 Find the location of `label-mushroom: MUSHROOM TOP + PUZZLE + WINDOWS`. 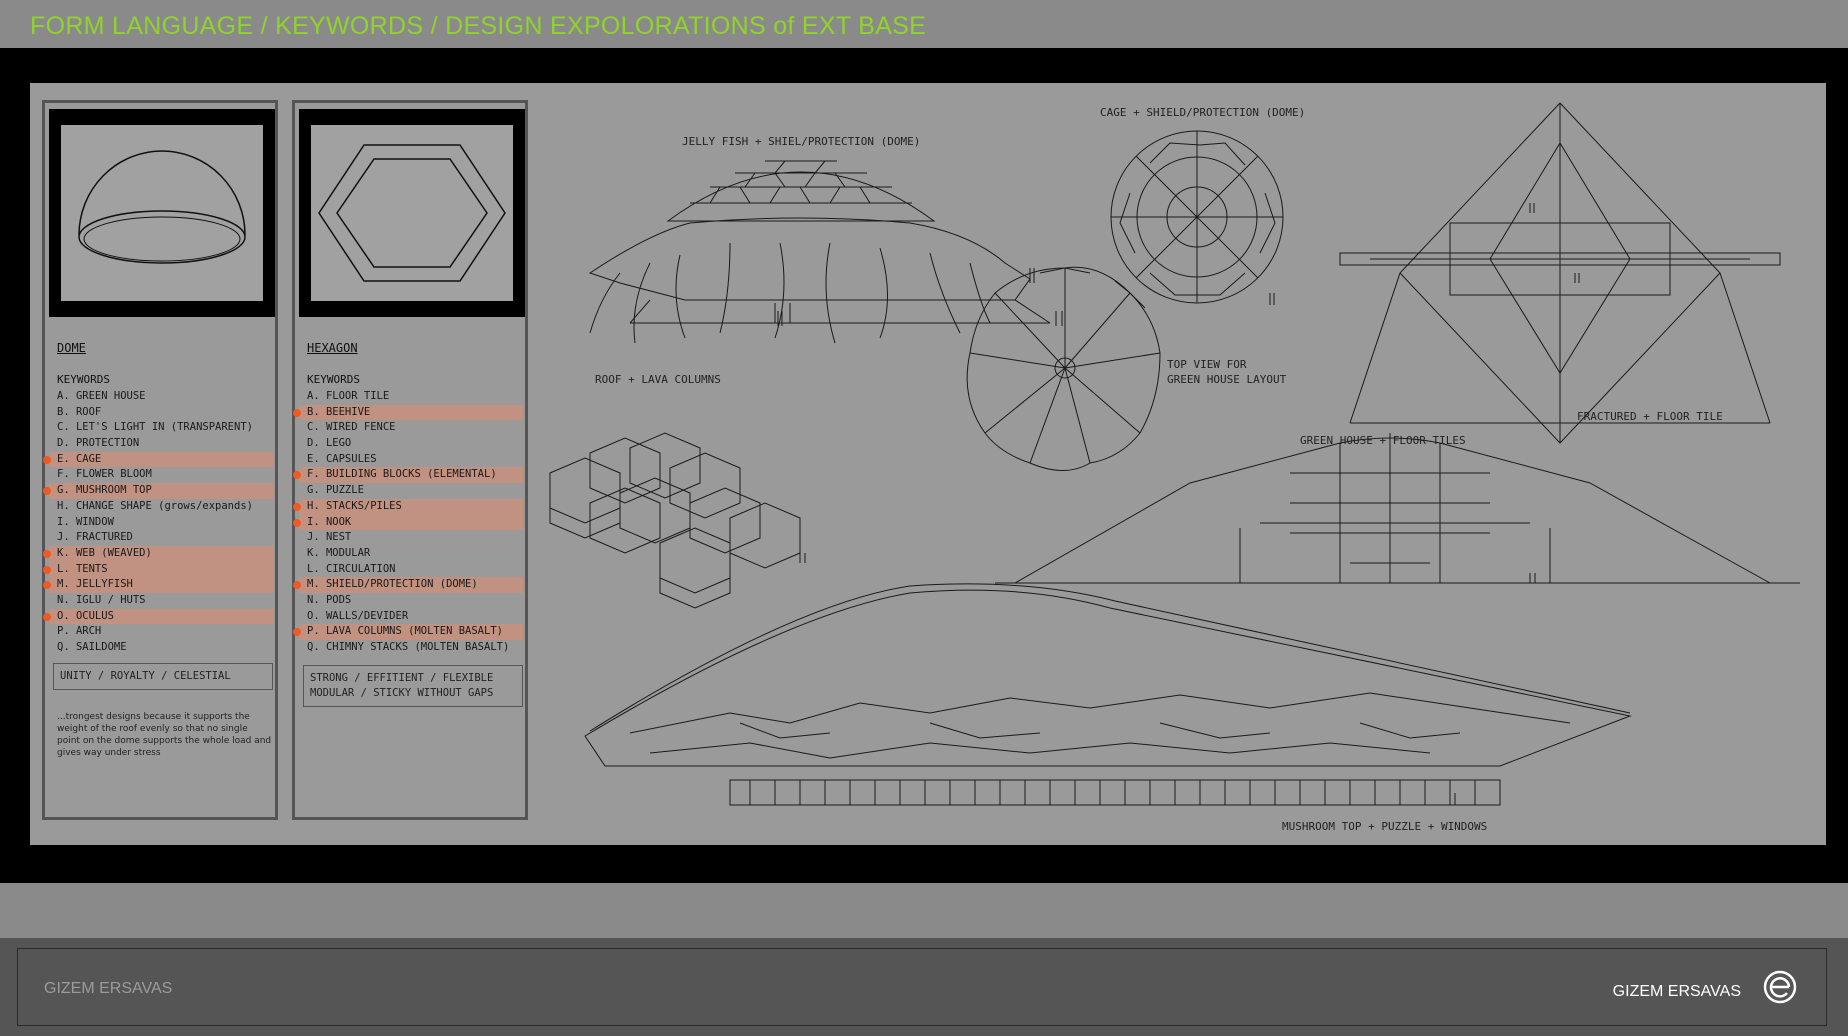

label-mushroom: MUSHROOM TOP + PUZZLE + WINDOWS is located at coordinates (1385, 826).